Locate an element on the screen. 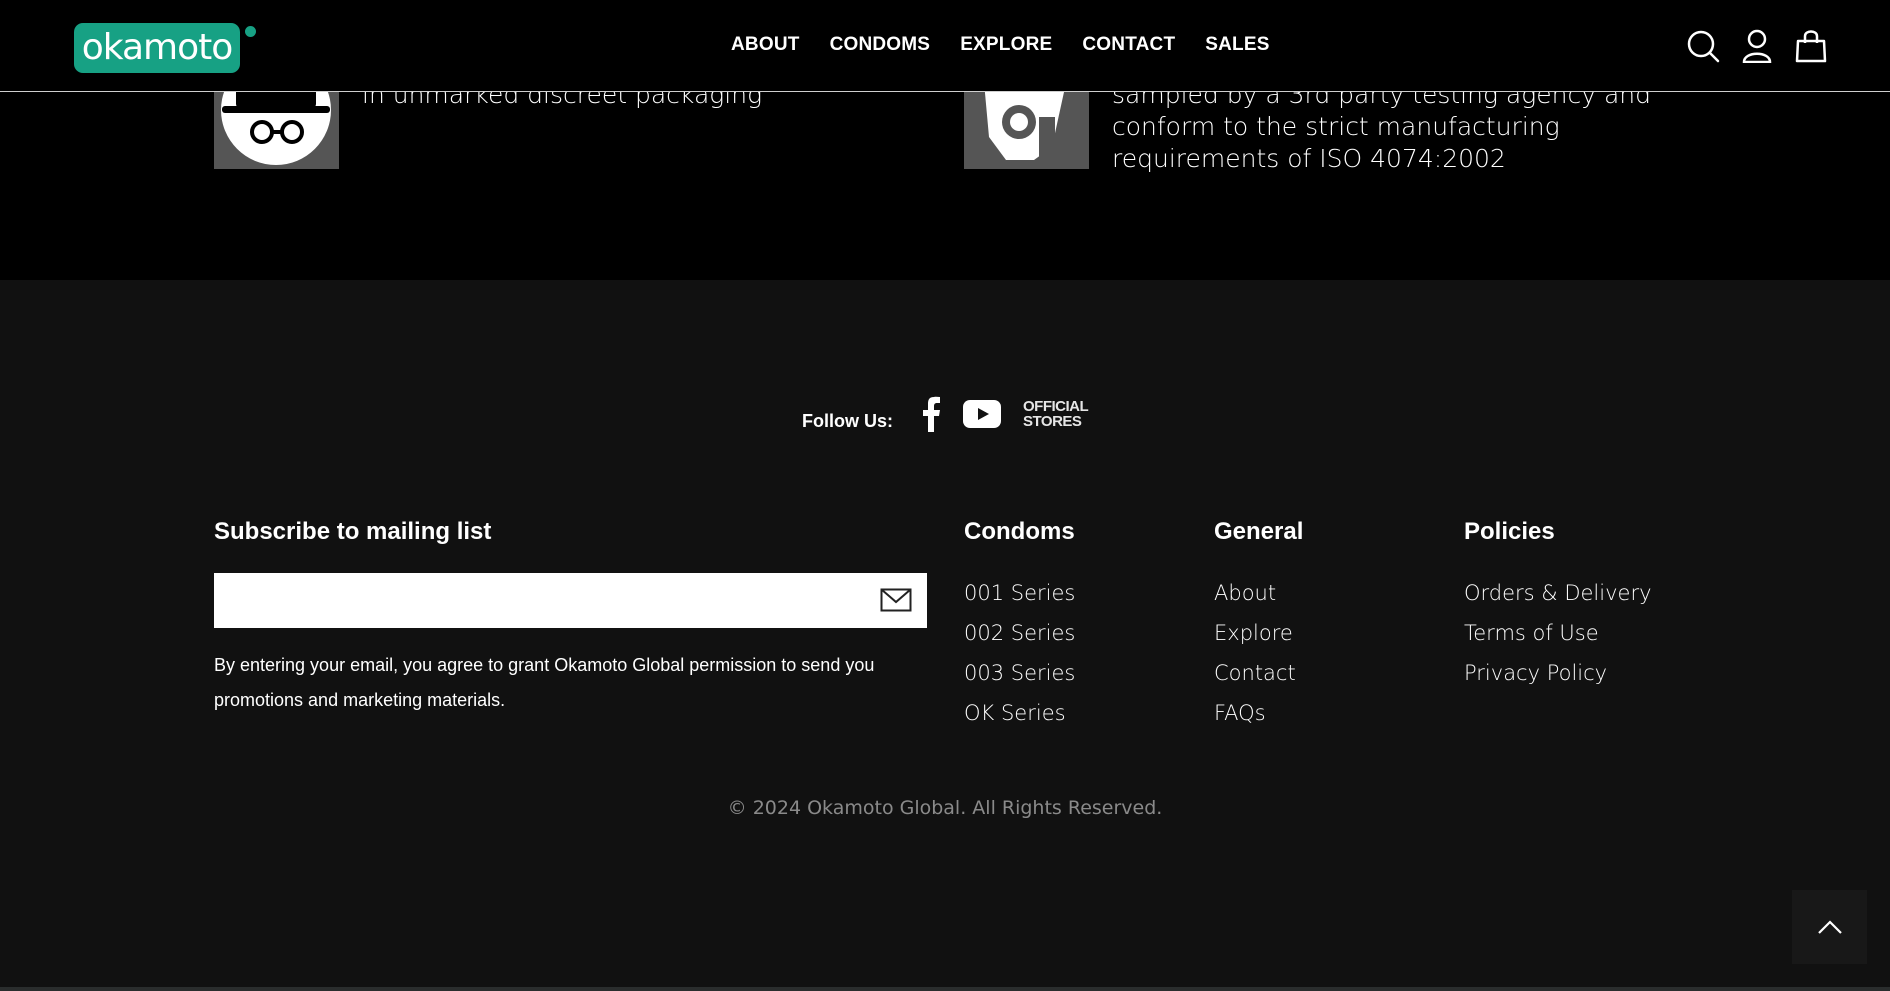 The image size is (1890, 991). window-bottom-edge is located at coordinates (945, 989).